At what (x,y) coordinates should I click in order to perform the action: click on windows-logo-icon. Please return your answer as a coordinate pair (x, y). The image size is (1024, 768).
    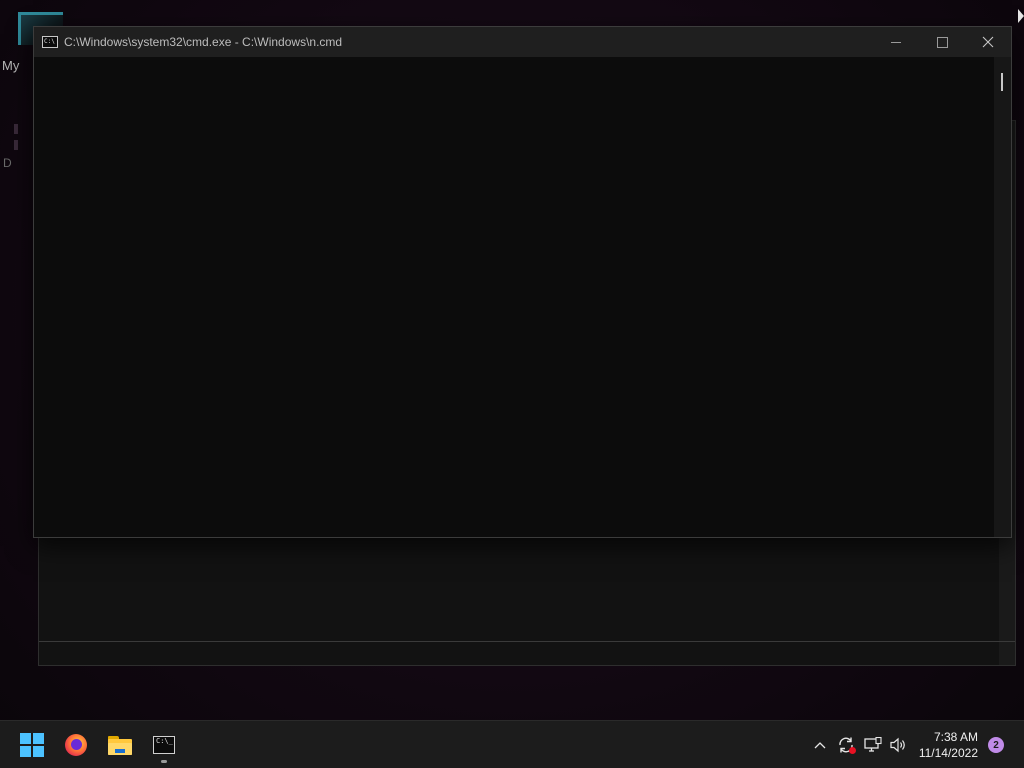
    Looking at the image, I should click on (32, 745).